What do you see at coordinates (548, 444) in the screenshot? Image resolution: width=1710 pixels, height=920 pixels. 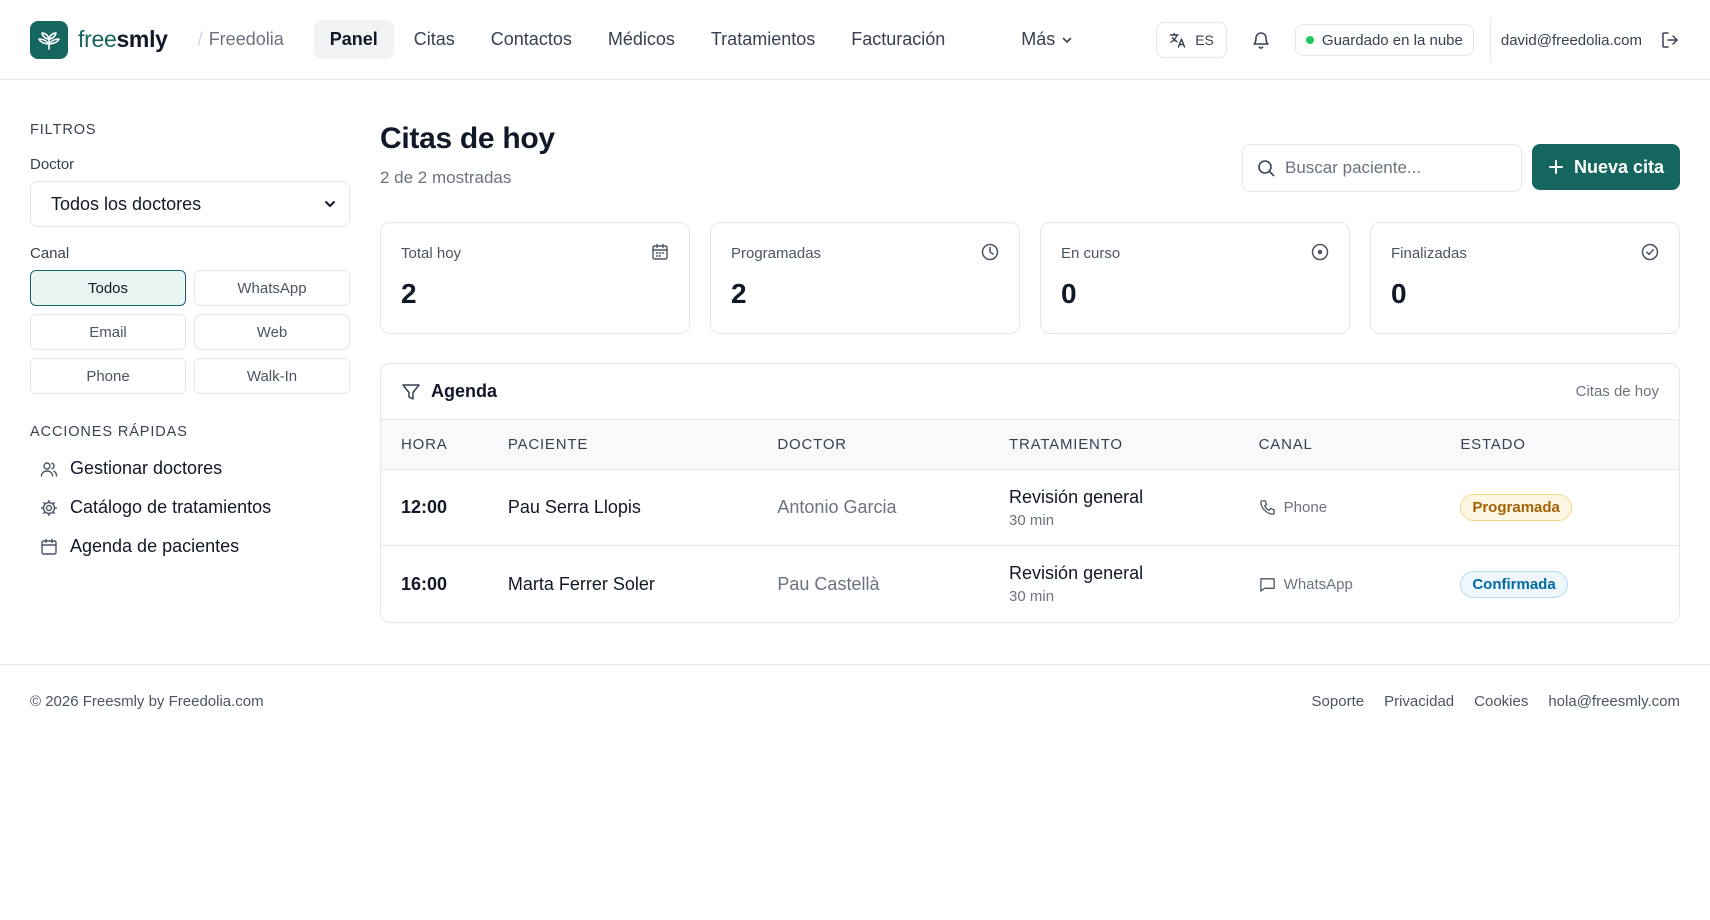 I see `column-header-paciente: PACIENTE` at bounding box center [548, 444].